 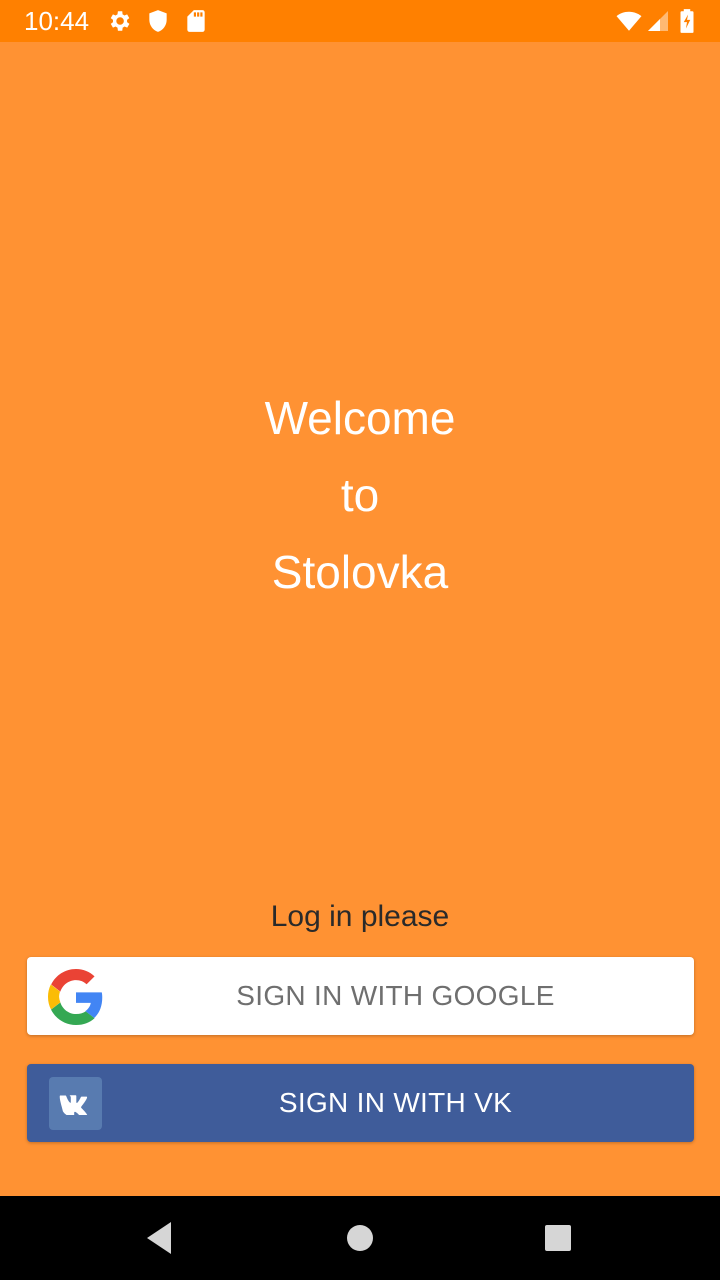 What do you see at coordinates (629, 21) in the screenshot?
I see `wifi-icon` at bounding box center [629, 21].